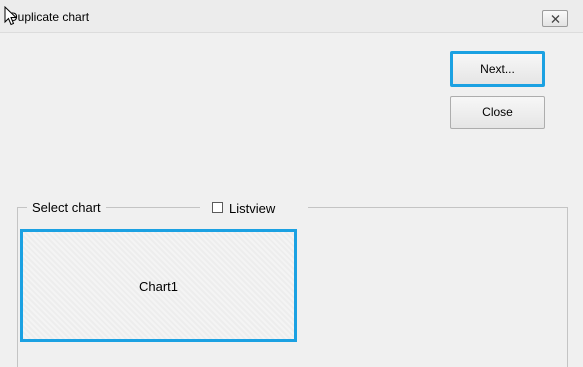 The width and height of the screenshot is (583, 367). I want to click on close-icon, so click(555, 19).